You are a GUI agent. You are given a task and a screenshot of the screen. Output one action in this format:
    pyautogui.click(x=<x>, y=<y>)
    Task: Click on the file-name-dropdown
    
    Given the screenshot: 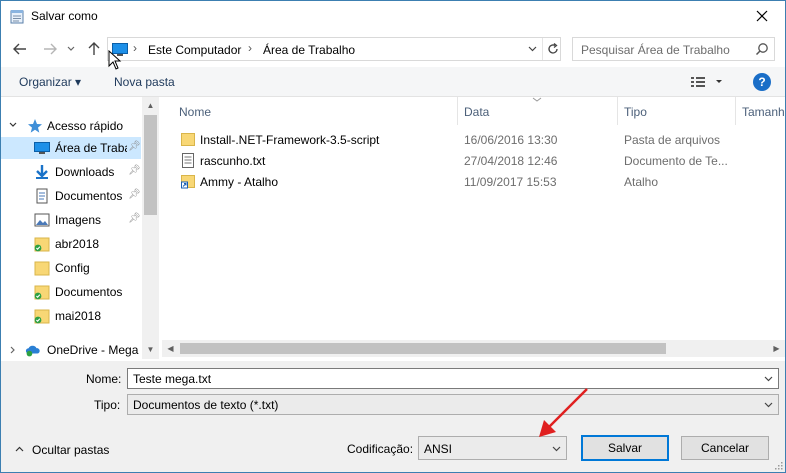 What is the action you would take?
    pyautogui.click(x=768, y=378)
    